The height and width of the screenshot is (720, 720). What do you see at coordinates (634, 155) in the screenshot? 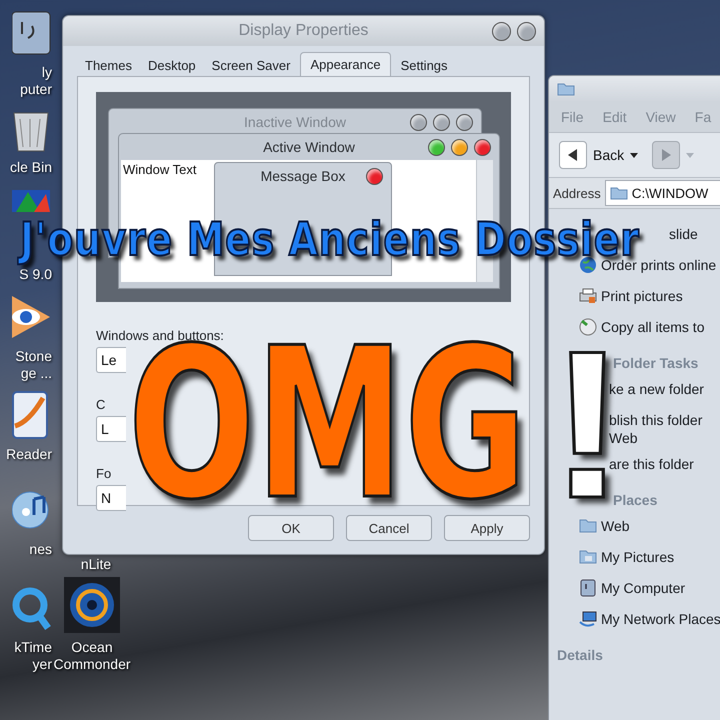
I see `caret-icon` at bounding box center [634, 155].